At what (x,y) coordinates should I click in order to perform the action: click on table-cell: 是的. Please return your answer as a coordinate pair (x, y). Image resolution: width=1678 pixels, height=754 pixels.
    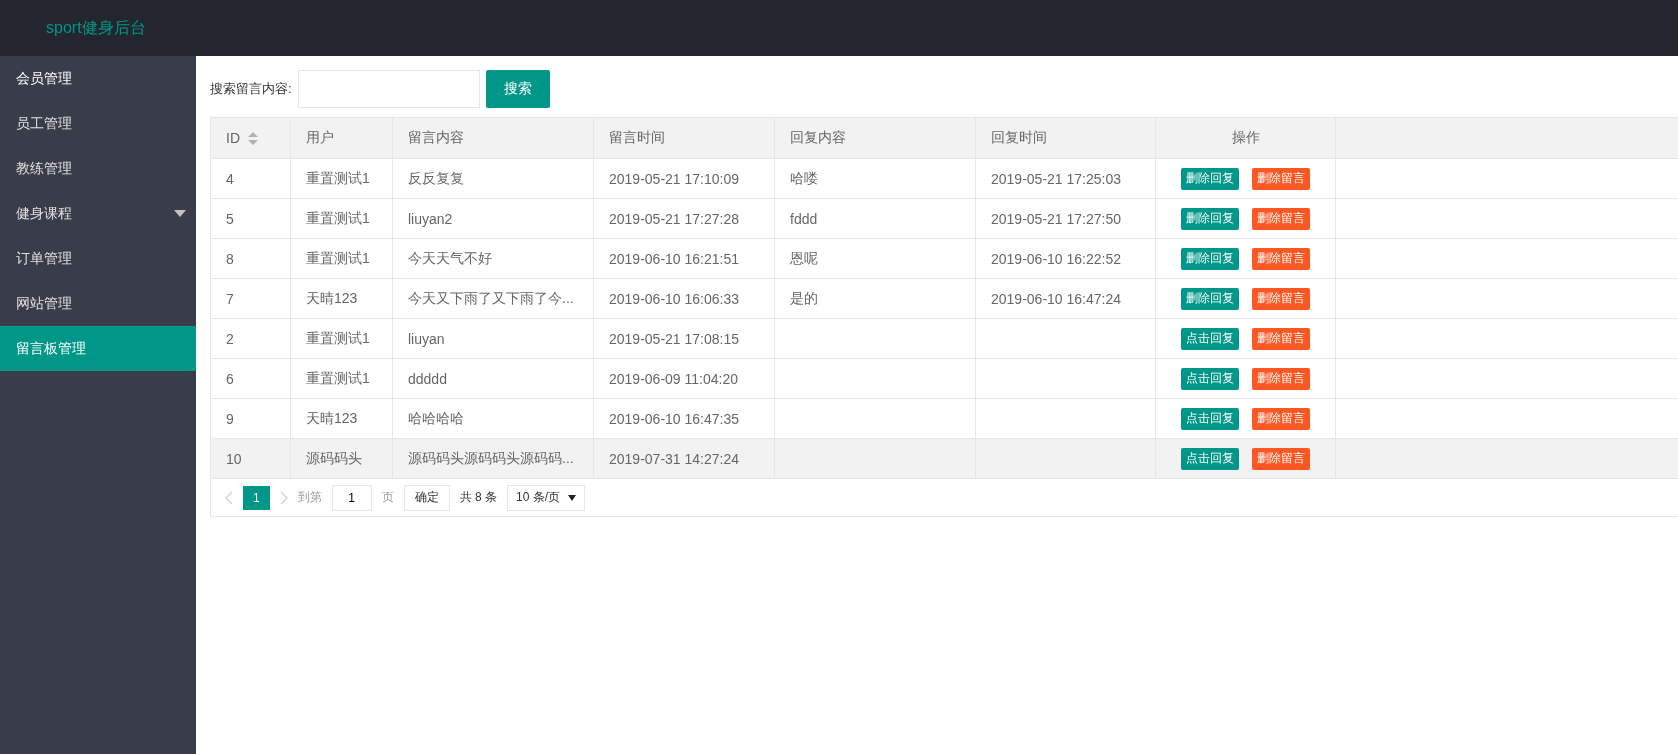
    Looking at the image, I should click on (804, 298).